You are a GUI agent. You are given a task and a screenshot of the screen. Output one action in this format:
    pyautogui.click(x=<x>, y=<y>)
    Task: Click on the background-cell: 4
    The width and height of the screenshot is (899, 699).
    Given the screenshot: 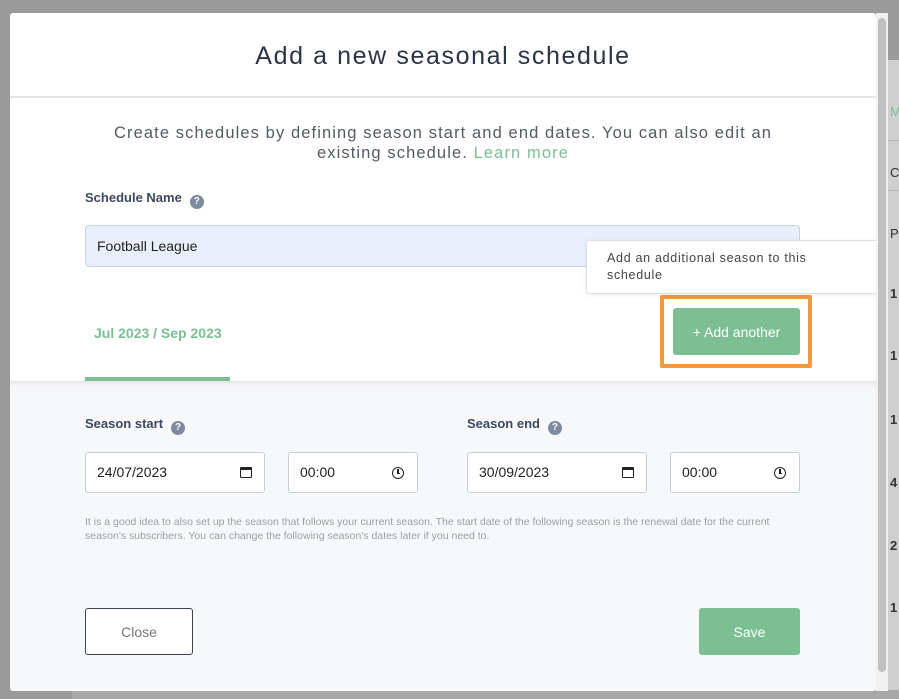 What is the action you would take?
    pyautogui.click(x=894, y=482)
    